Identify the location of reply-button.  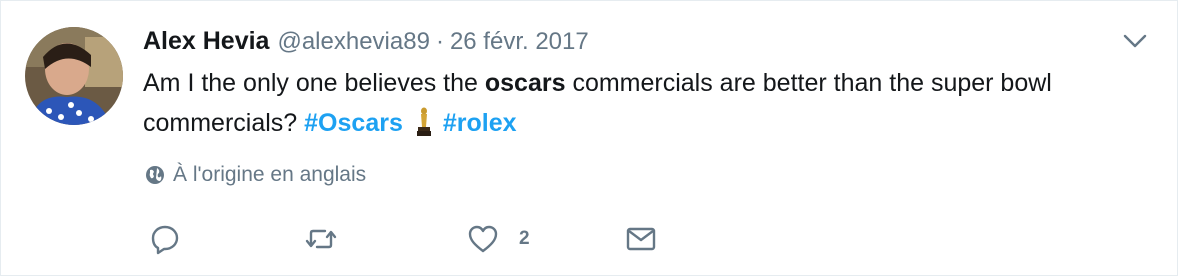
(165, 239).